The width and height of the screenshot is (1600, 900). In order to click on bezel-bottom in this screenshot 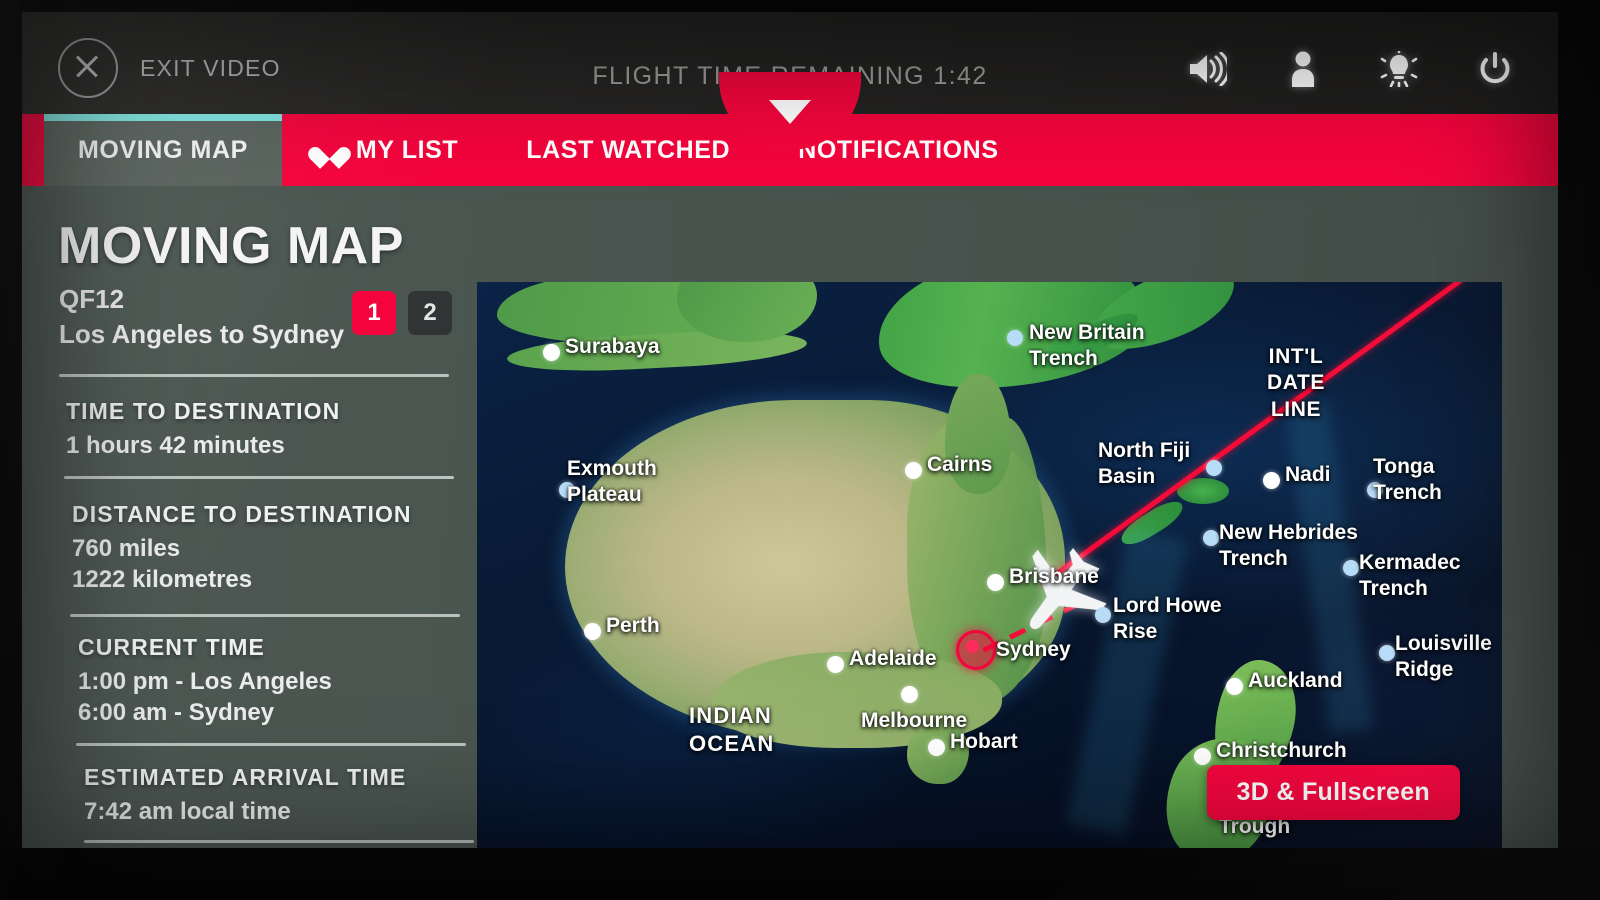, I will do `click(800, 874)`.